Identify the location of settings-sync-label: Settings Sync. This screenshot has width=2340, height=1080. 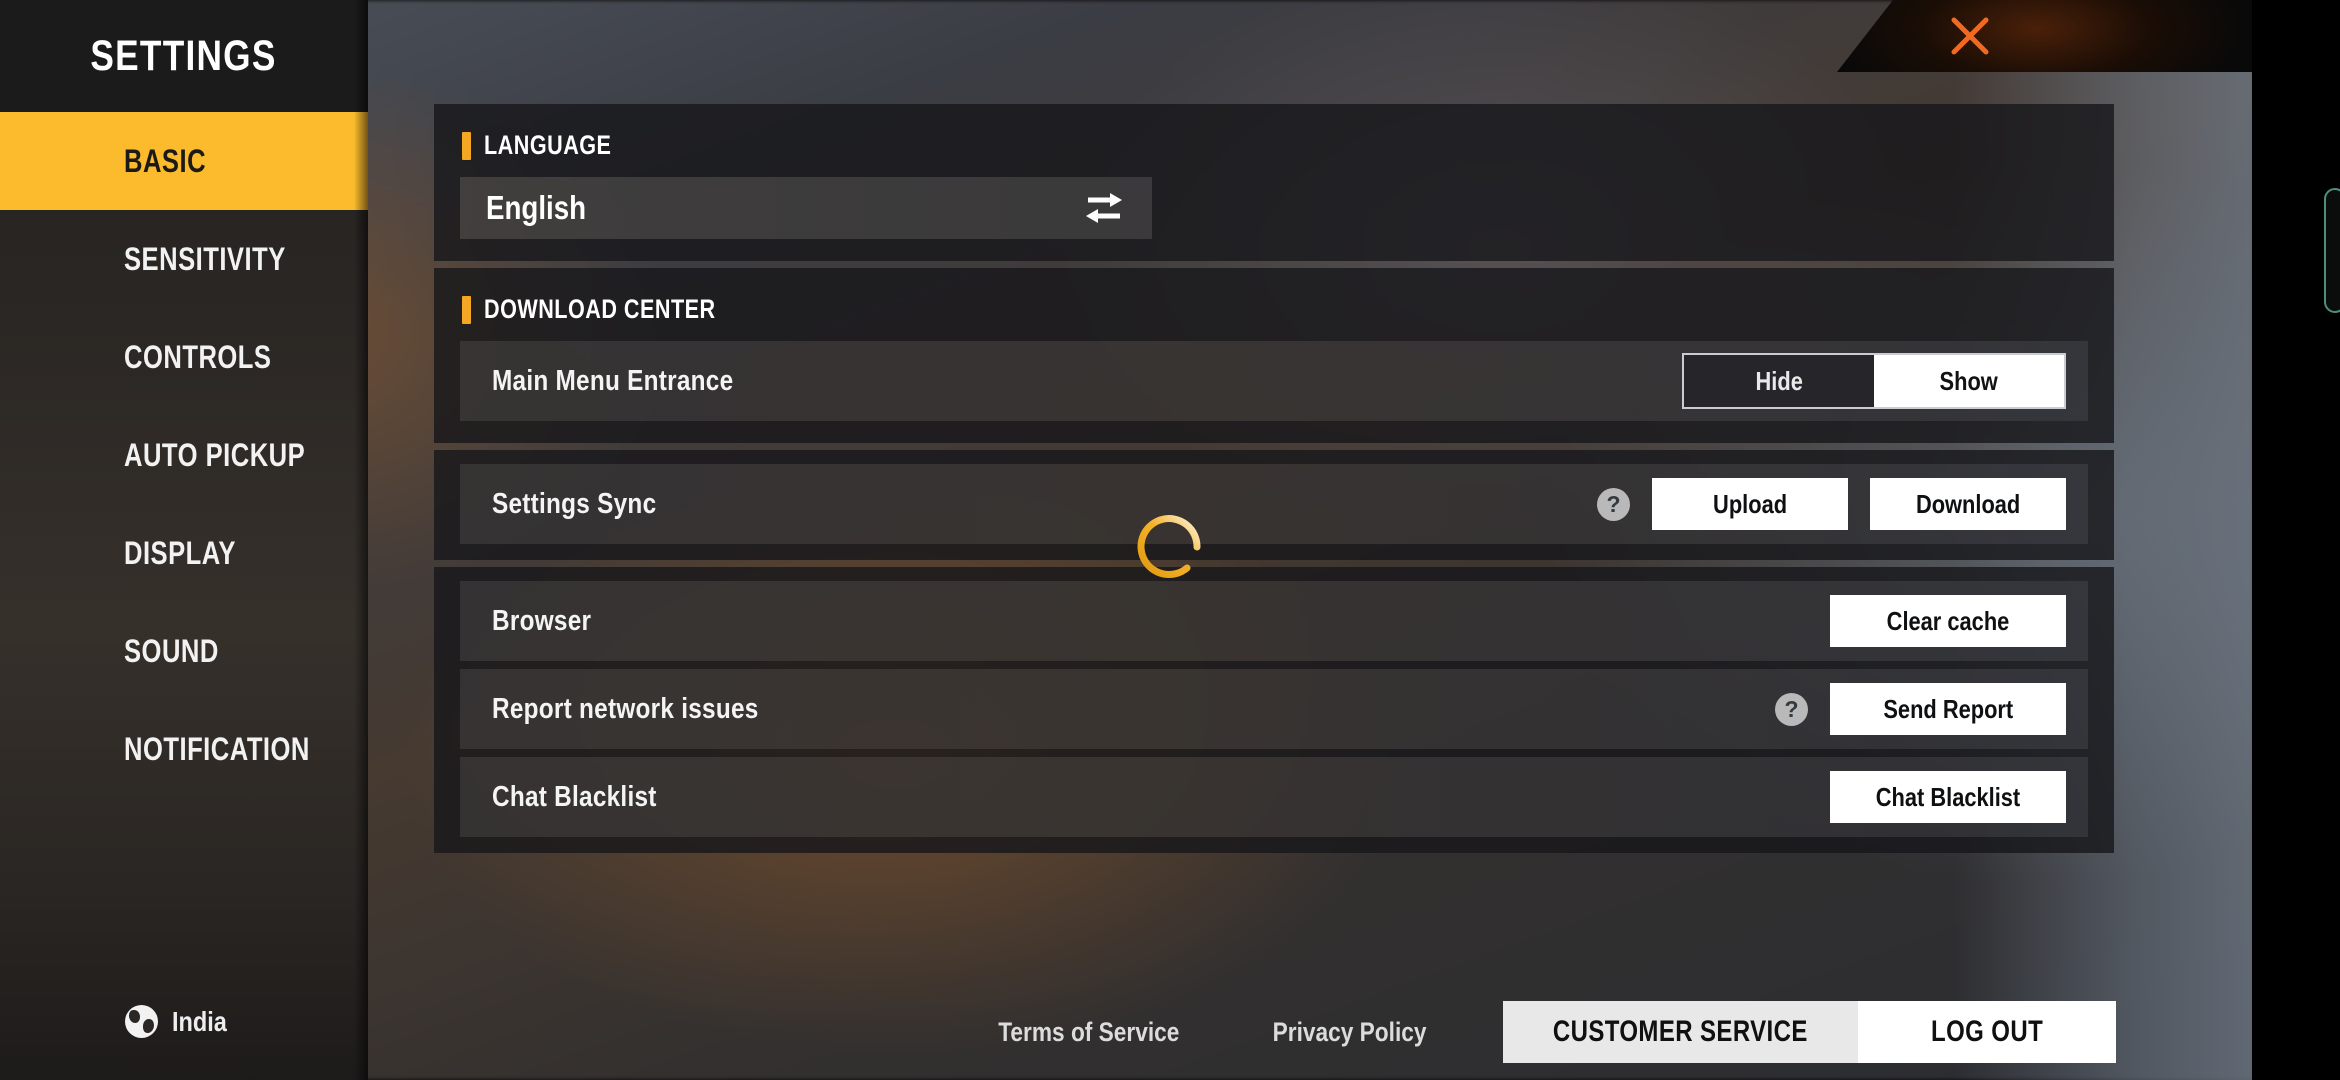
(574, 503).